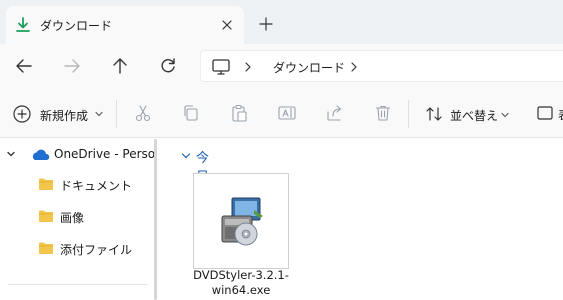  I want to click on view-icon, so click(545, 113).